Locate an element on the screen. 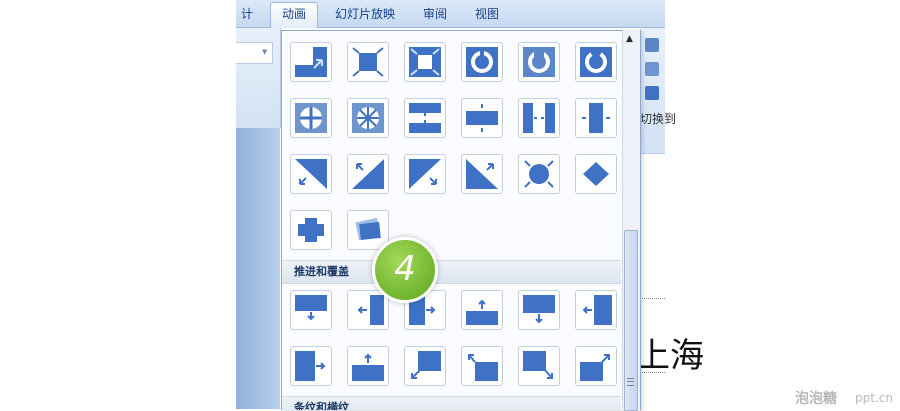  push-up-icon is located at coordinates (368, 366).